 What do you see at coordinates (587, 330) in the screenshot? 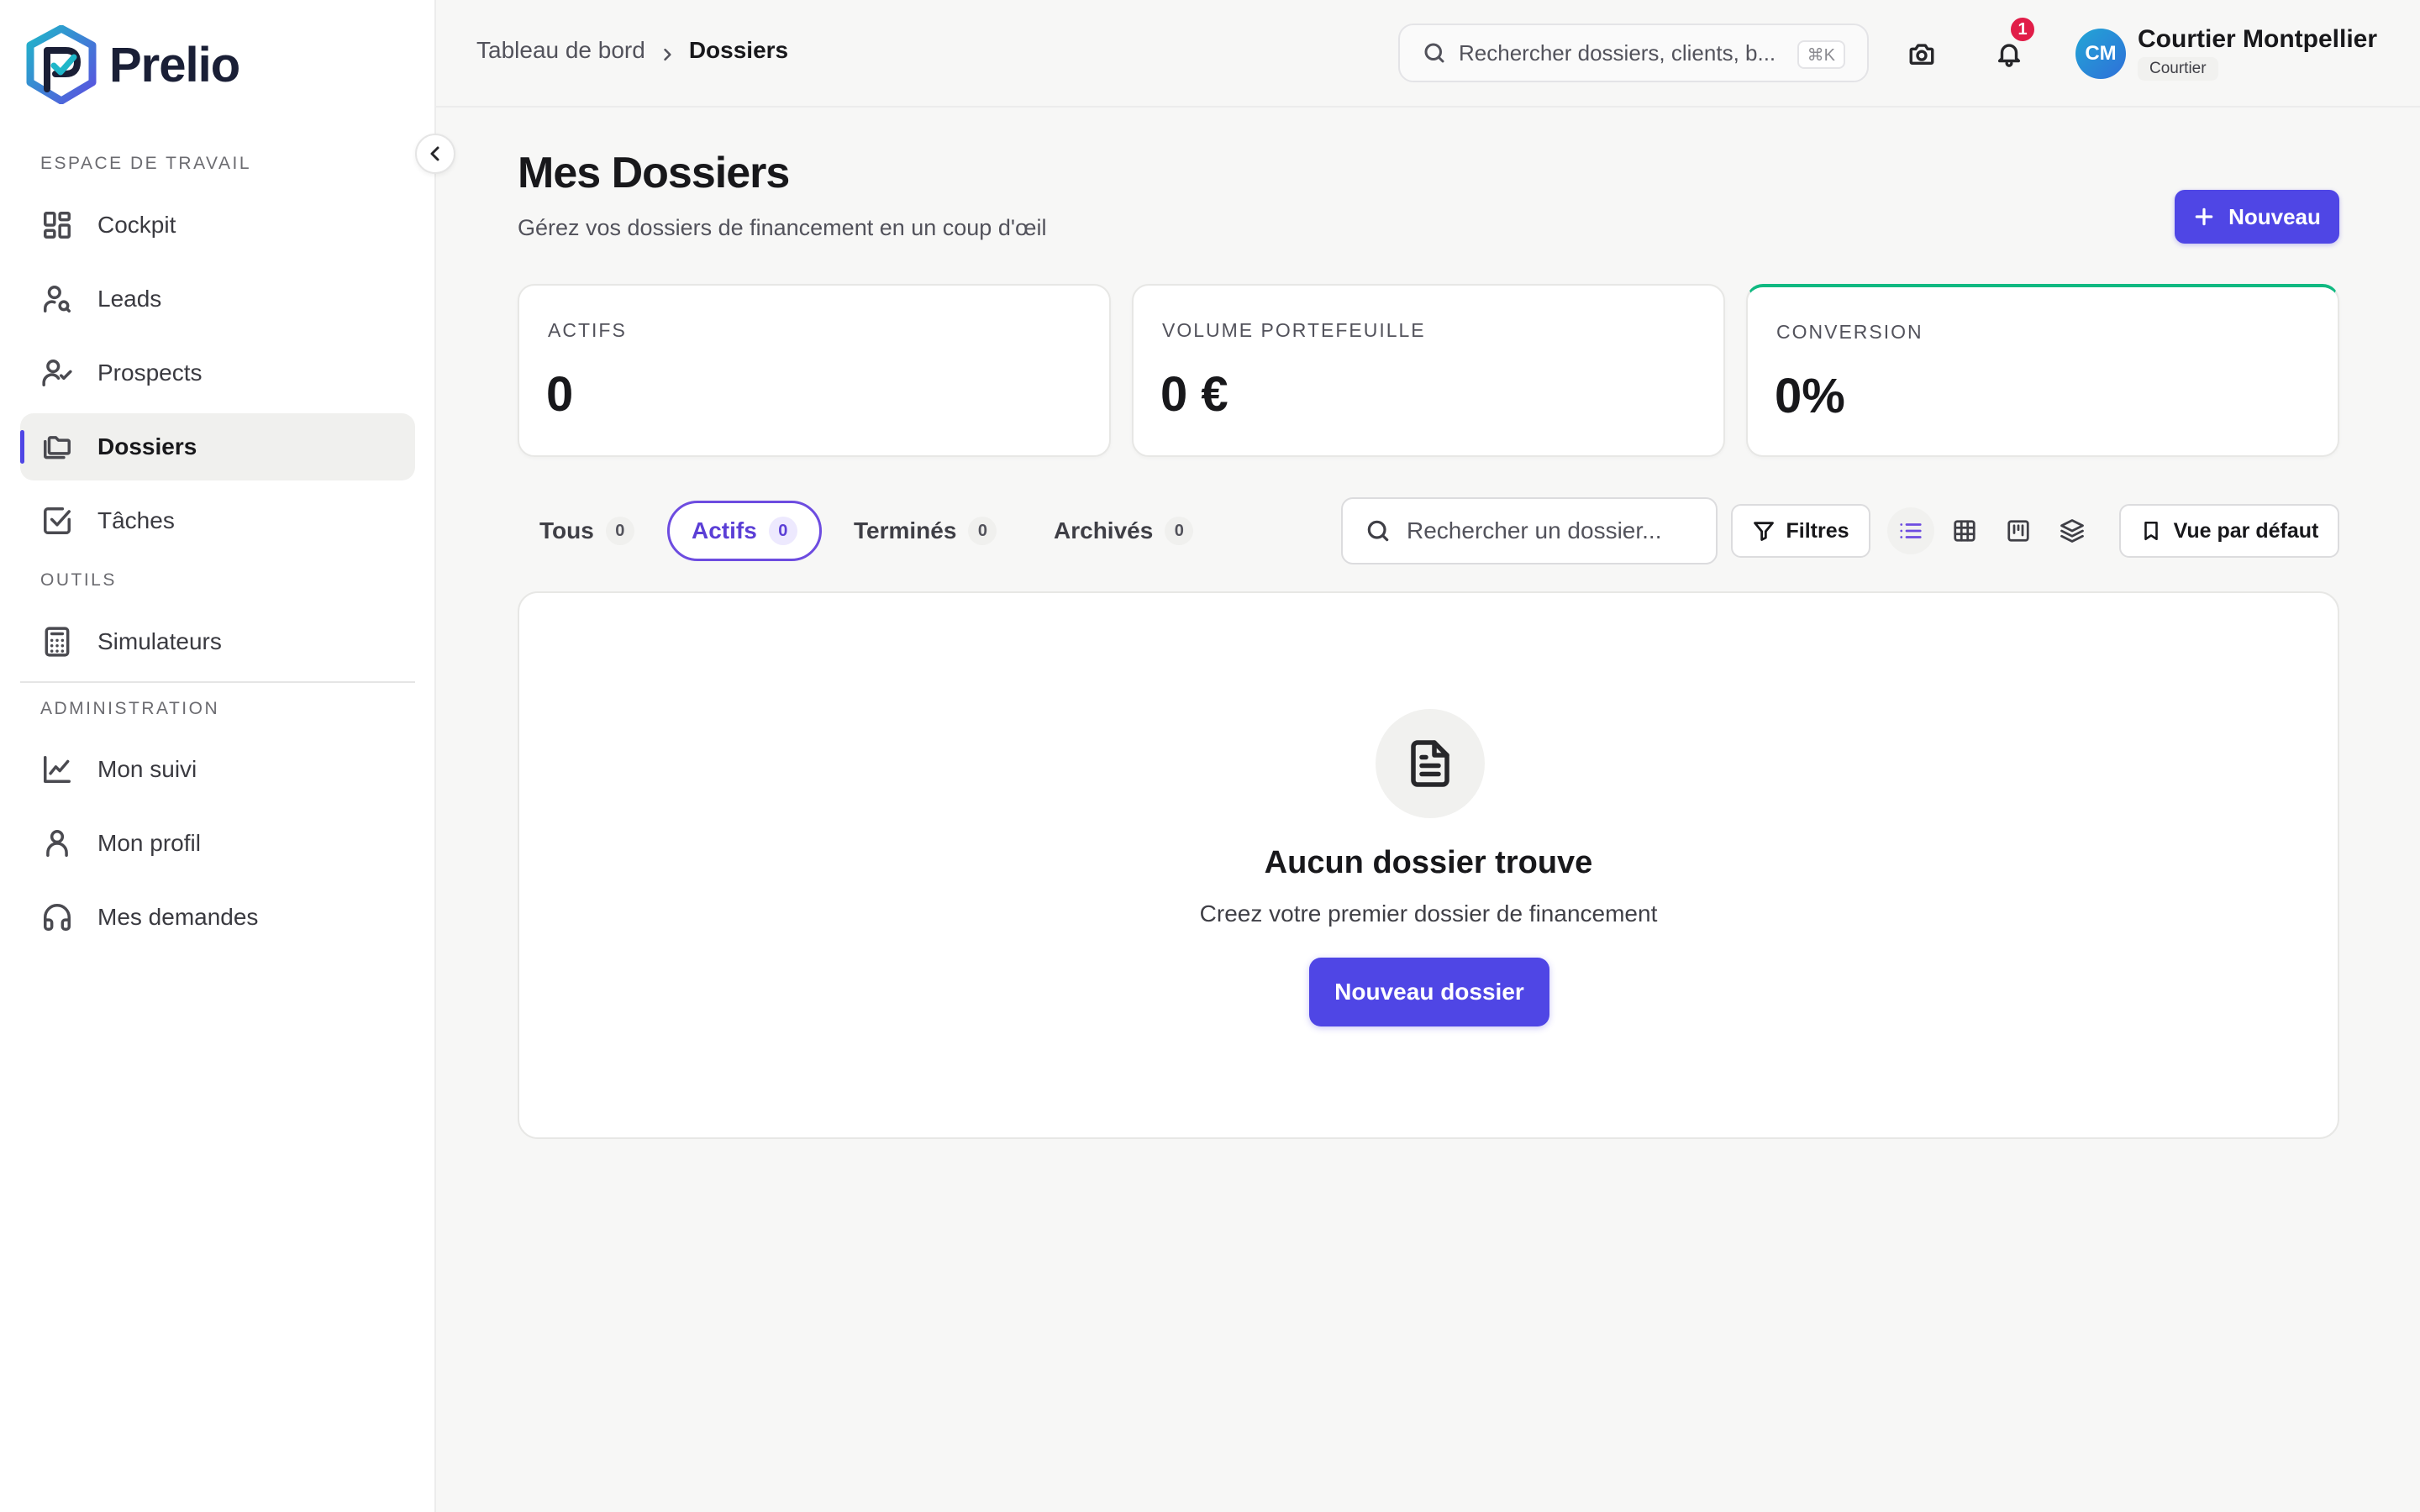
I see `stat-label: ACTIFS` at bounding box center [587, 330].